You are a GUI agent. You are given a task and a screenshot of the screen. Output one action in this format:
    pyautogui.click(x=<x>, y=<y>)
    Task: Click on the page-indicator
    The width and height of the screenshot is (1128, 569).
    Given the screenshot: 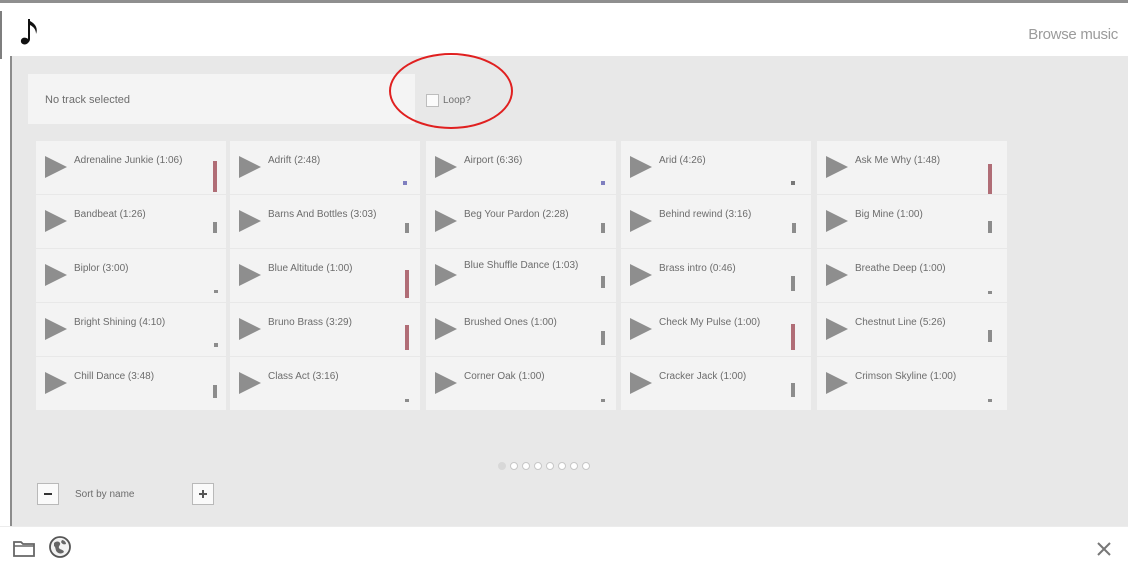 What is the action you would take?
    pyautogui.click(x=544, y=466)
    